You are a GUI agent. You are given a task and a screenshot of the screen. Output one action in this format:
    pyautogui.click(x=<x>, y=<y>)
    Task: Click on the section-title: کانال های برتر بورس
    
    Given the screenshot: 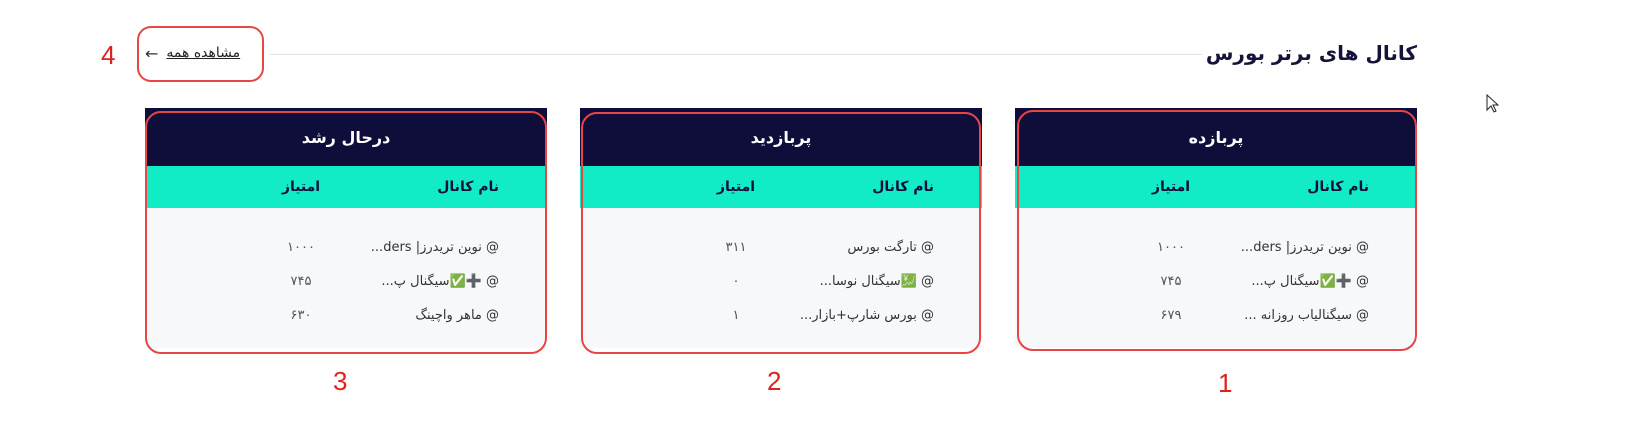 What is the action you would take?
    pyautogui.click(x=1311, y=53)
    